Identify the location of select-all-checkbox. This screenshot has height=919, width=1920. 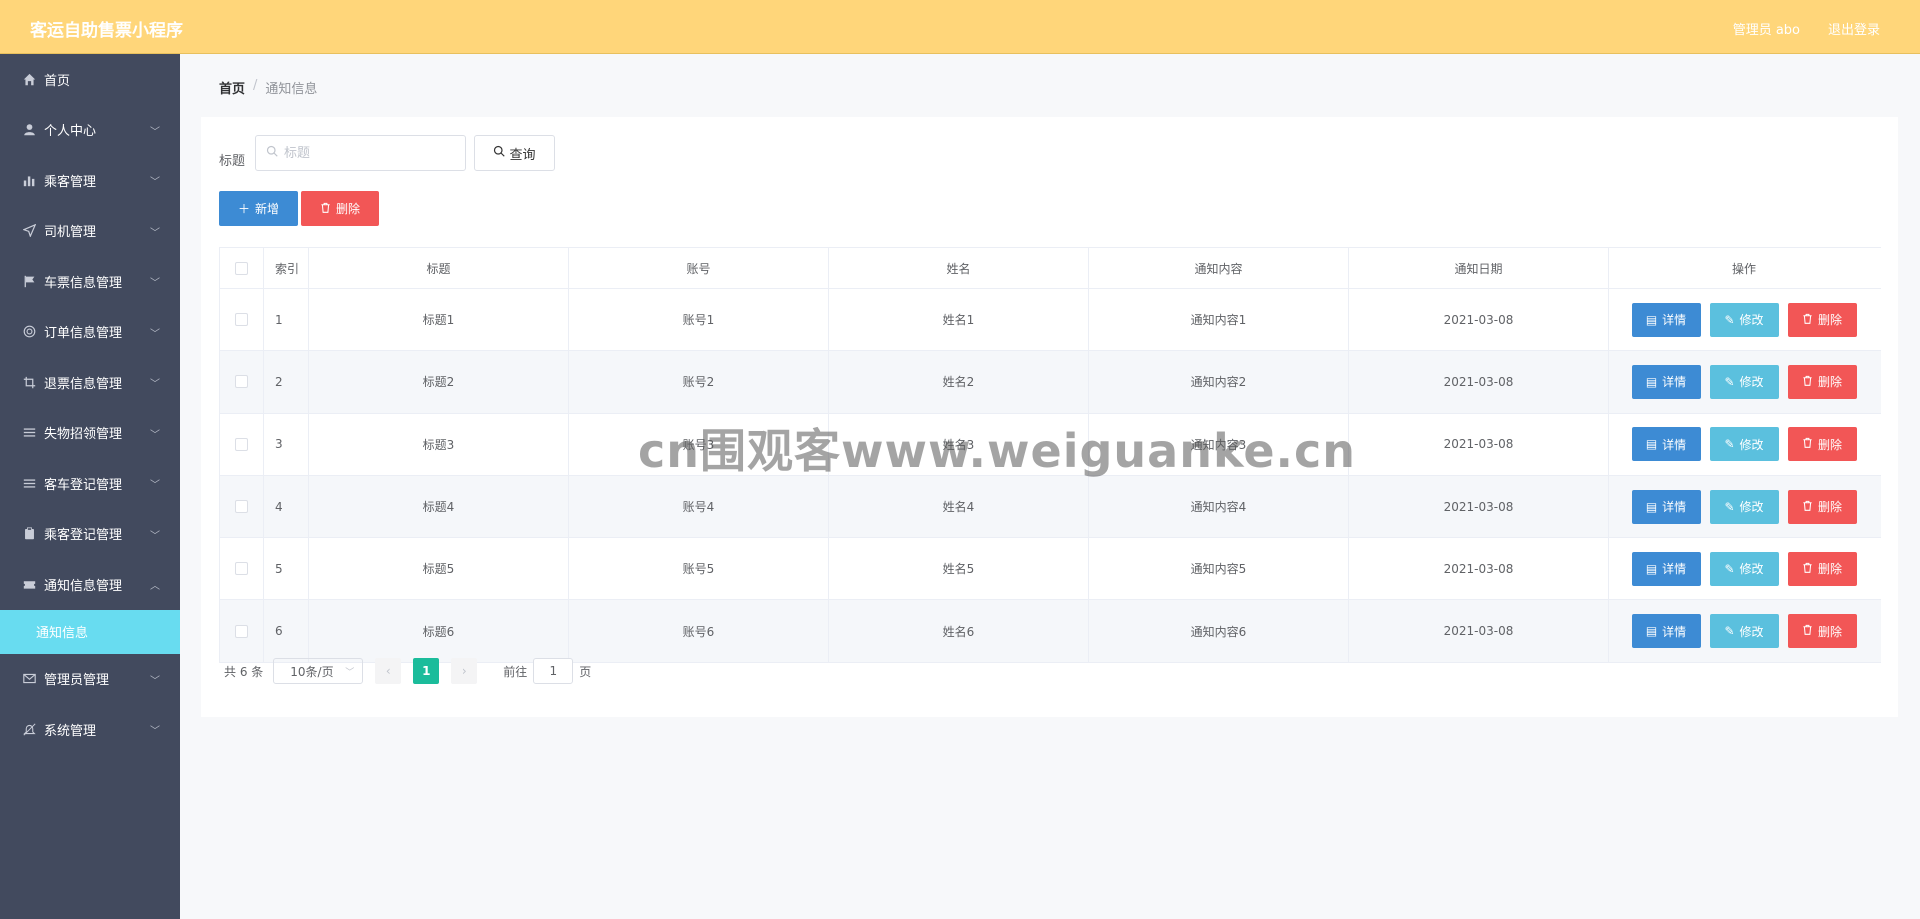
(241, 268).